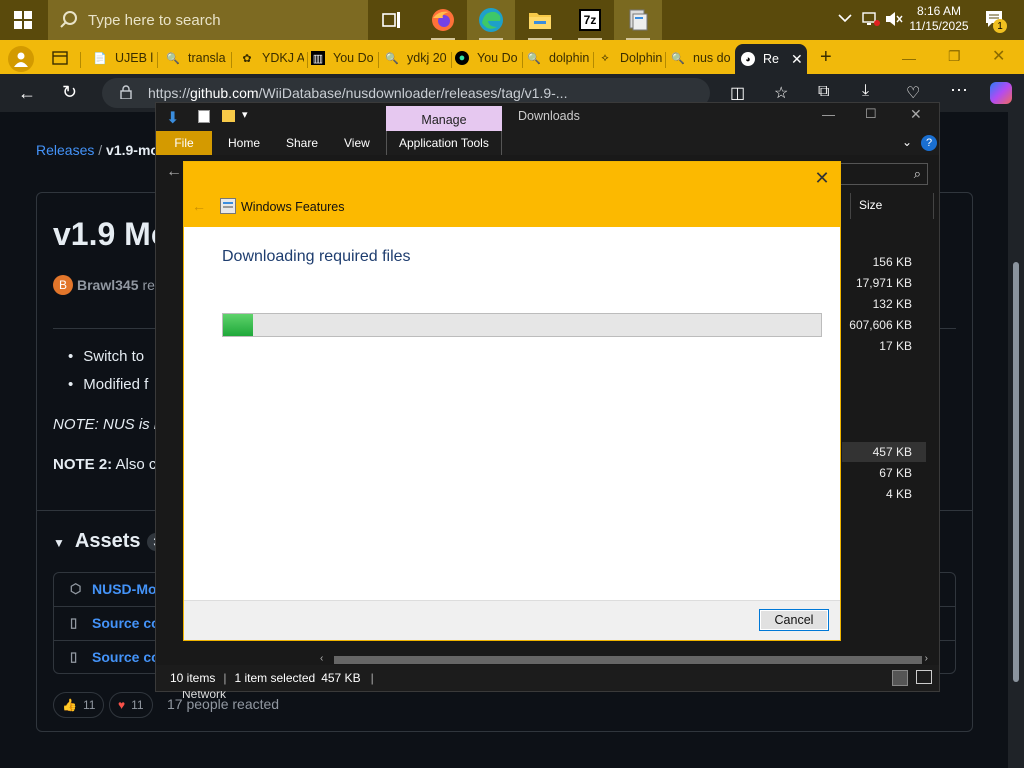 The width and height of the screenshot is (1024, 768). Describe the element at coordinates (884, 262) in the screenshot. I see `file-row: 156 KB` at that location.